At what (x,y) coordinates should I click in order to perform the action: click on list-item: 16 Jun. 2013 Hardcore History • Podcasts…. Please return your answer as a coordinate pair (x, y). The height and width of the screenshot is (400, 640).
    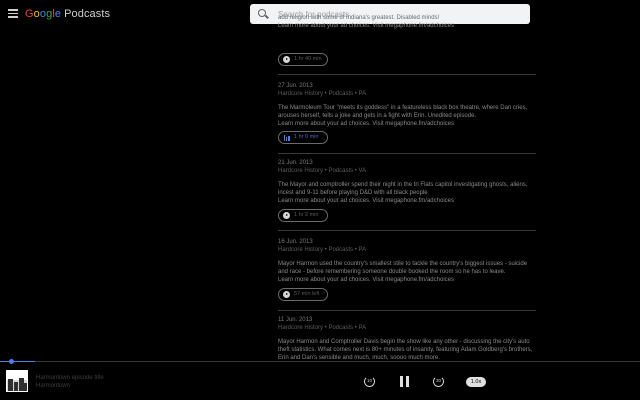
    Looking at the image, I should click on (407, 261).